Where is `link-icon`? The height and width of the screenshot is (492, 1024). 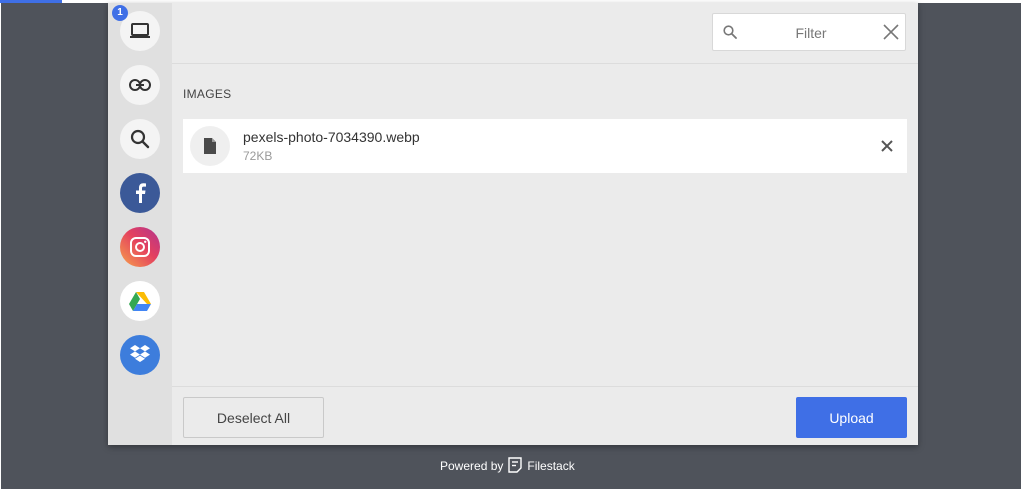
link-icon is located at coordinates (140, 85).